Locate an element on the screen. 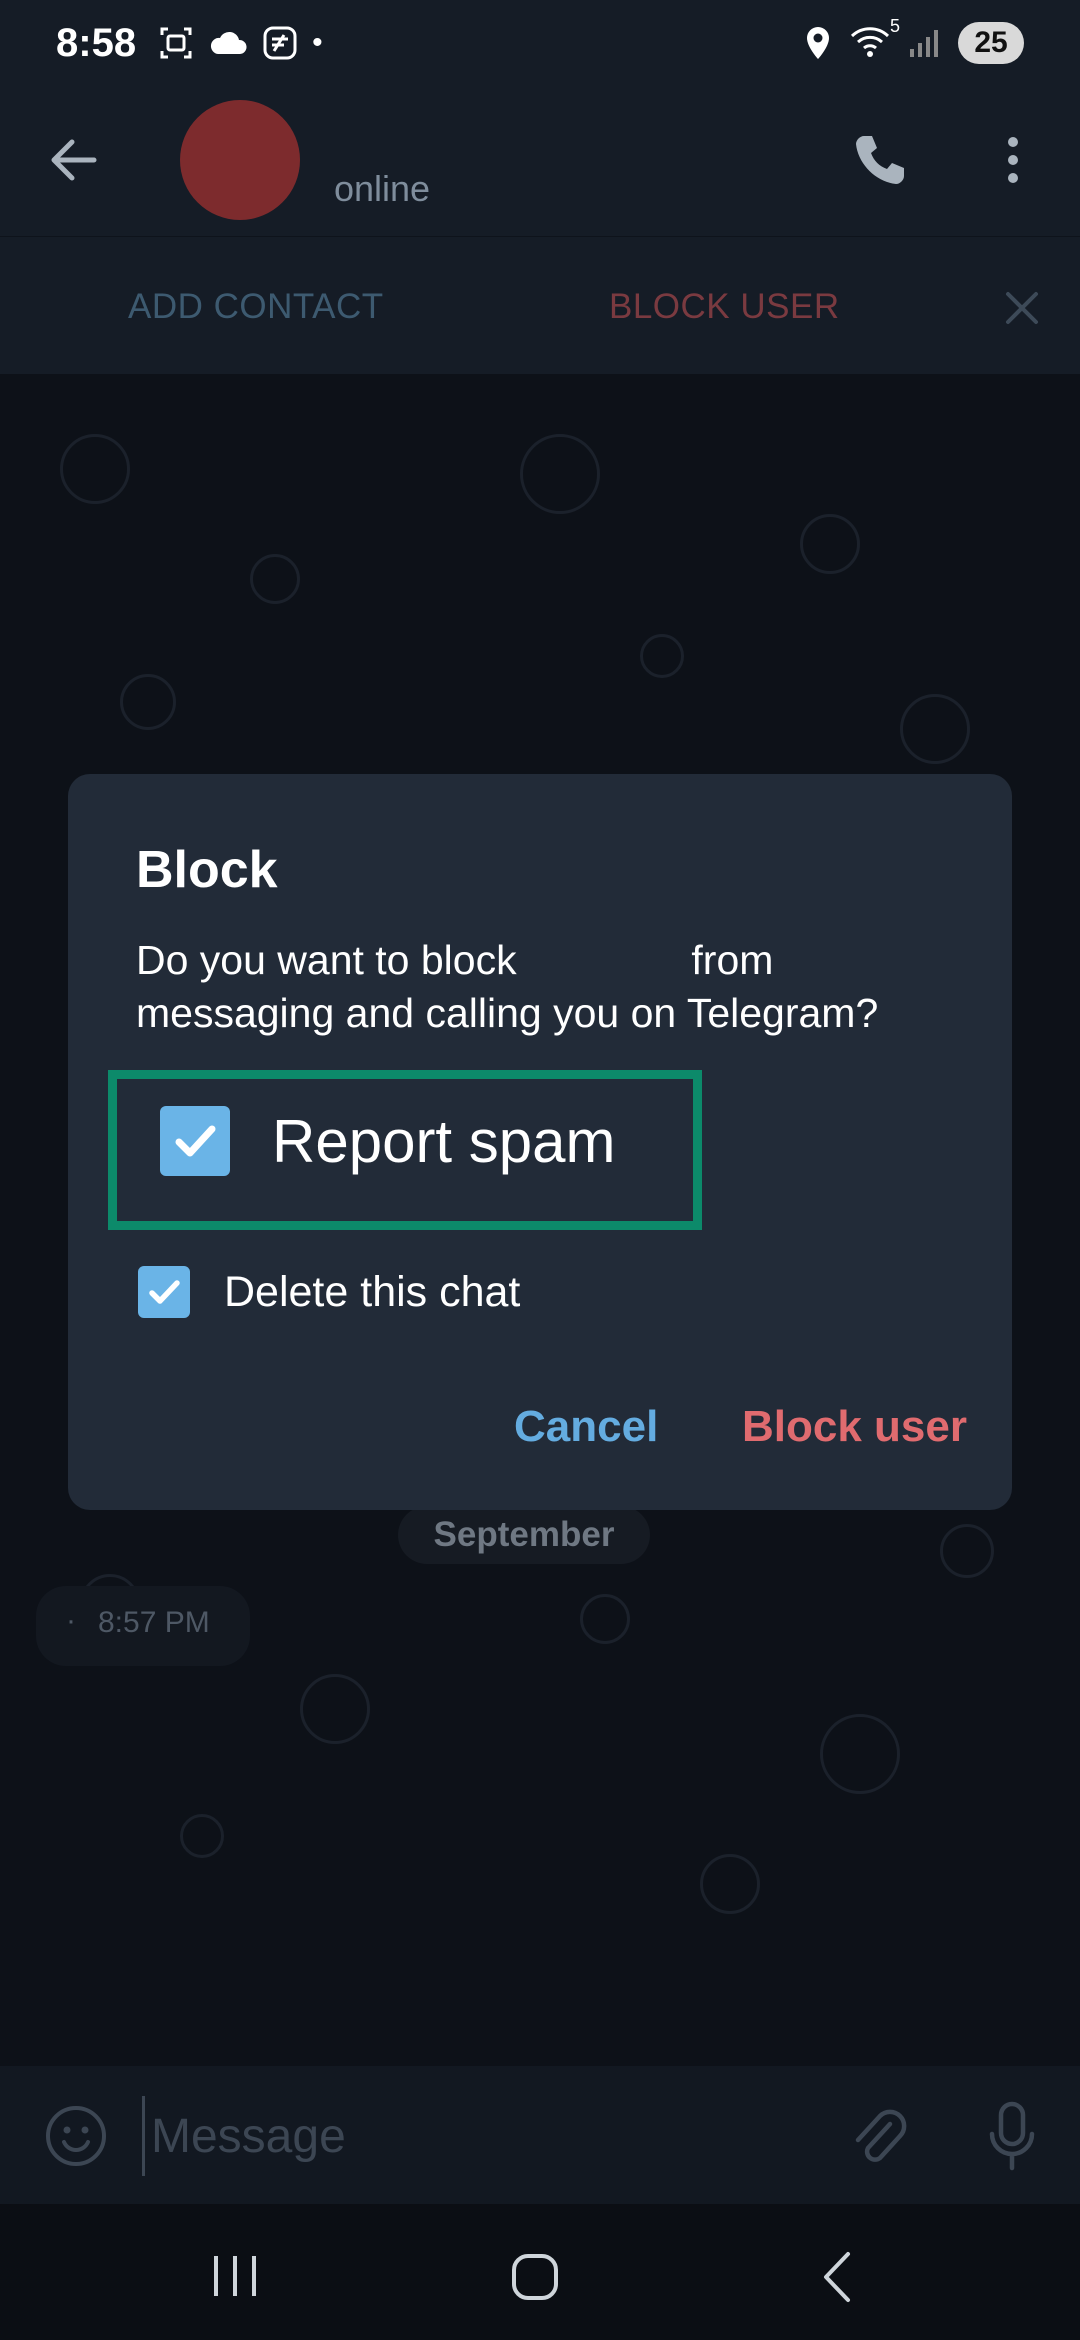  cloud-icon is located at coordinates (229, 42).